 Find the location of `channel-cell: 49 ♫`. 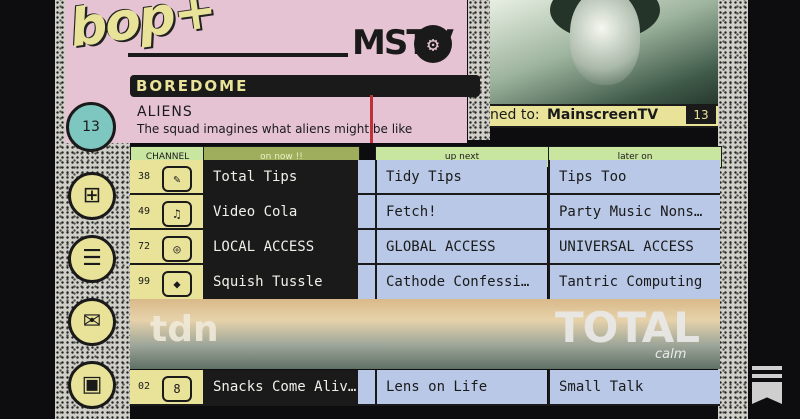

channel-cell: 49 ♫ is located at coordinates (167, 212).